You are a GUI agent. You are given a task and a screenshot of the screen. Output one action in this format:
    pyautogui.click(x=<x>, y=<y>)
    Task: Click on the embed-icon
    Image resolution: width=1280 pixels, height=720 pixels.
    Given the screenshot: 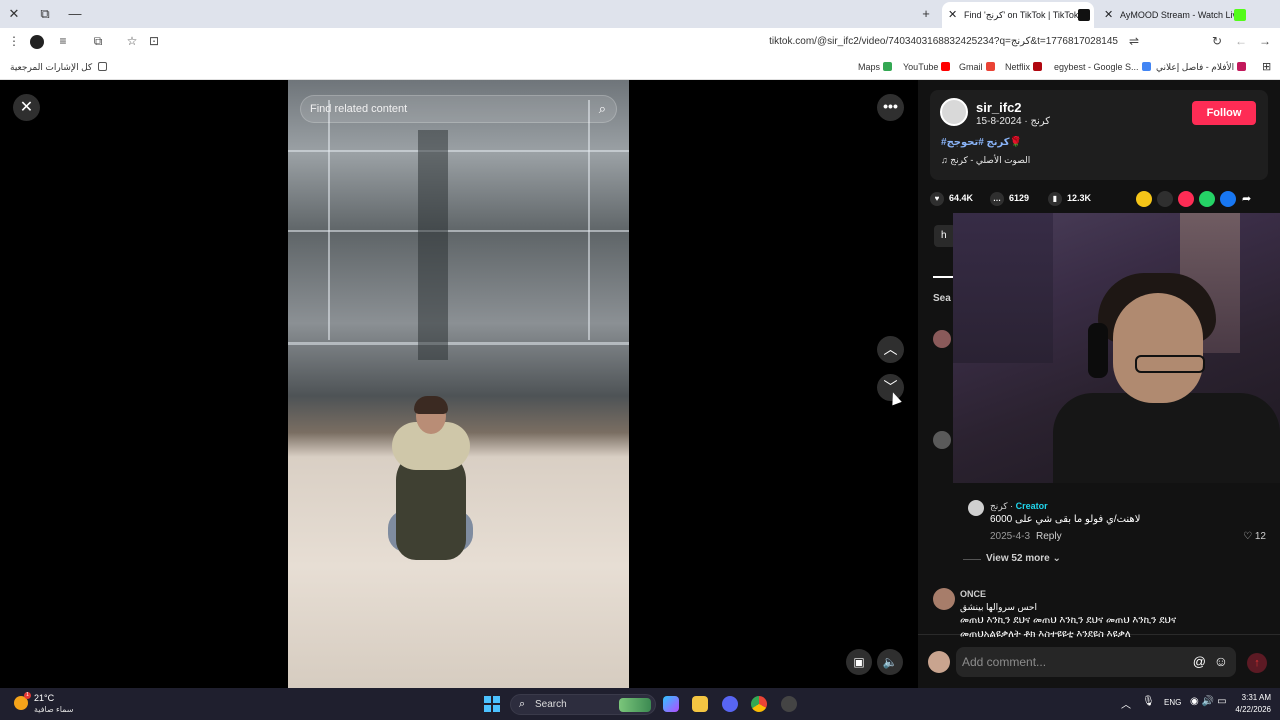 What is the action you would take?
    pyautogui.click(x=1165, y=199)
    